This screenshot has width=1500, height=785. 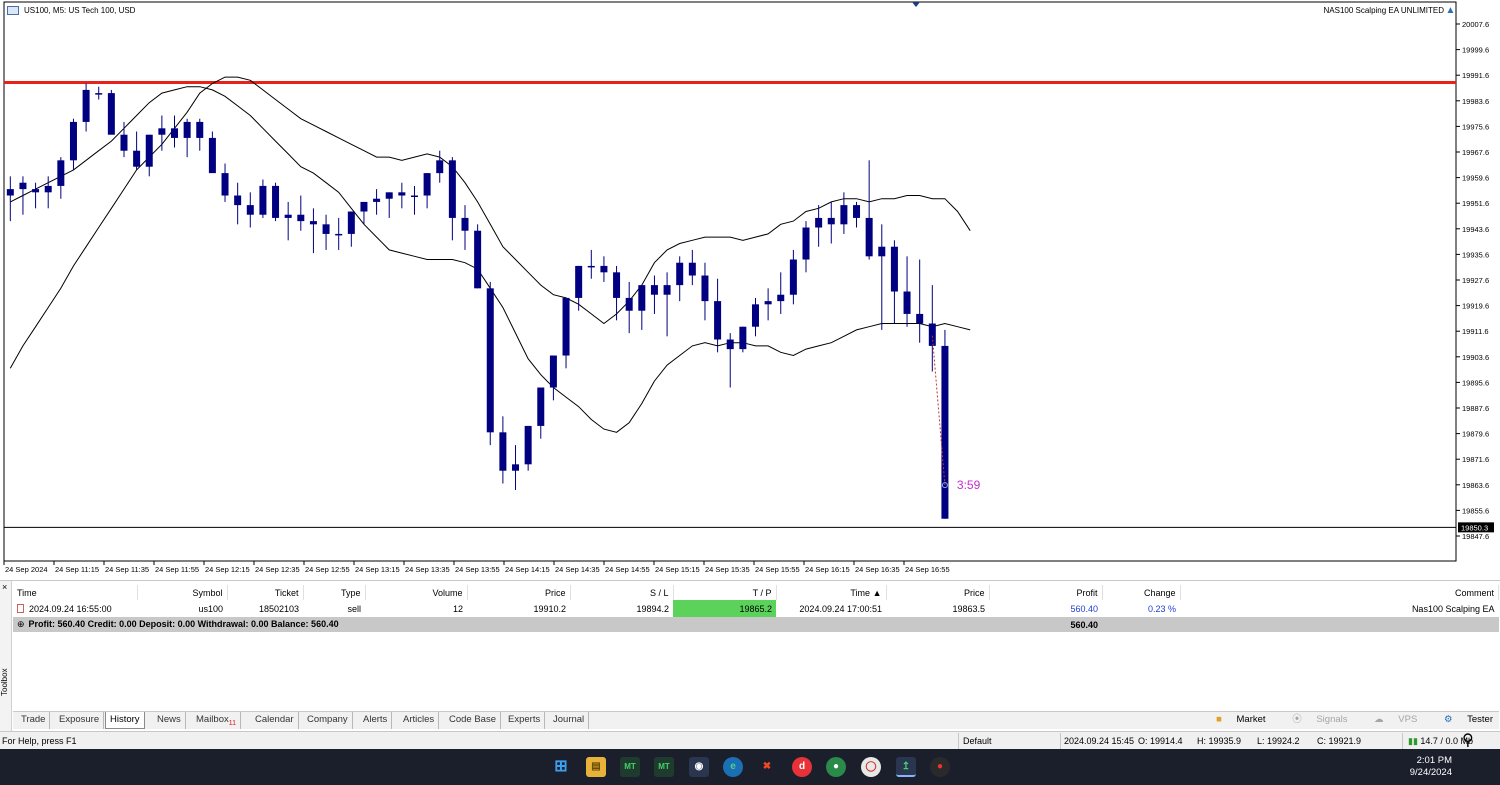 I want to click on file-explorer-icon: ▤, so click(x=596, y=767).